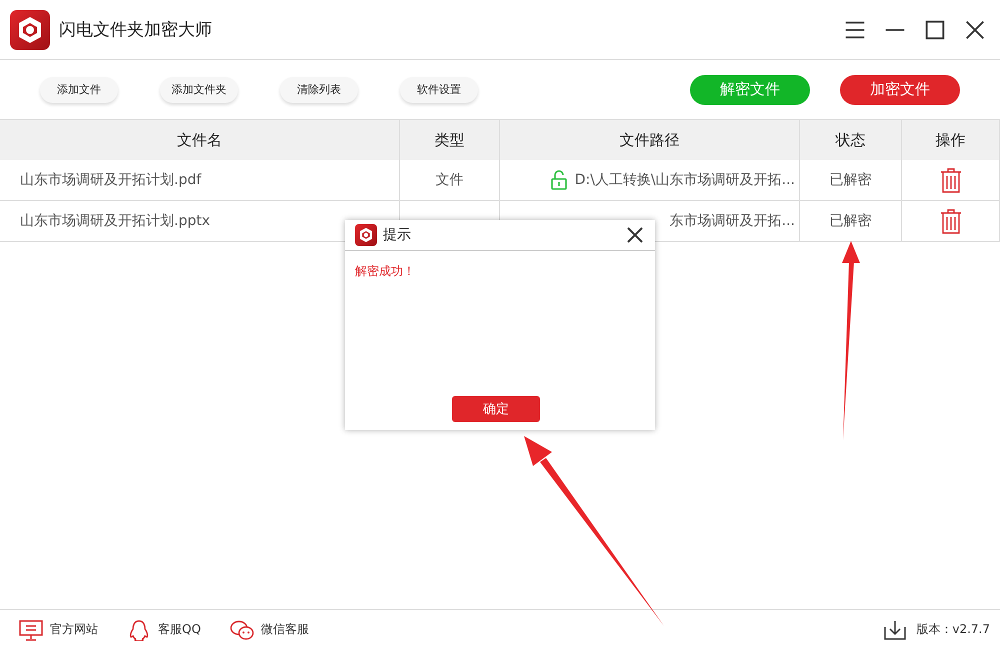  Describe the element at coordinates (496, 409) in the screenshot. I see `confirm-button: 确定` at that location.